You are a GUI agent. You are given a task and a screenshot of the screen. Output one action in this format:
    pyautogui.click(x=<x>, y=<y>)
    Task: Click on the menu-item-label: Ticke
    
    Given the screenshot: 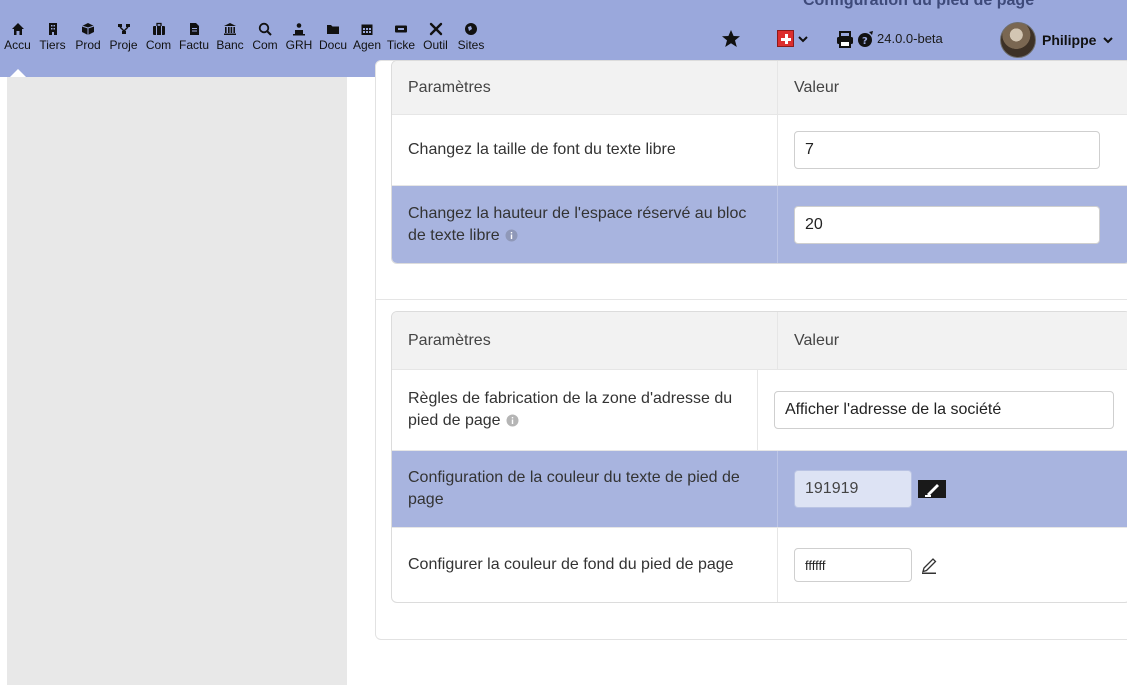 What is the action you would take?
    pyautogui.click(x=401, y=45)
    